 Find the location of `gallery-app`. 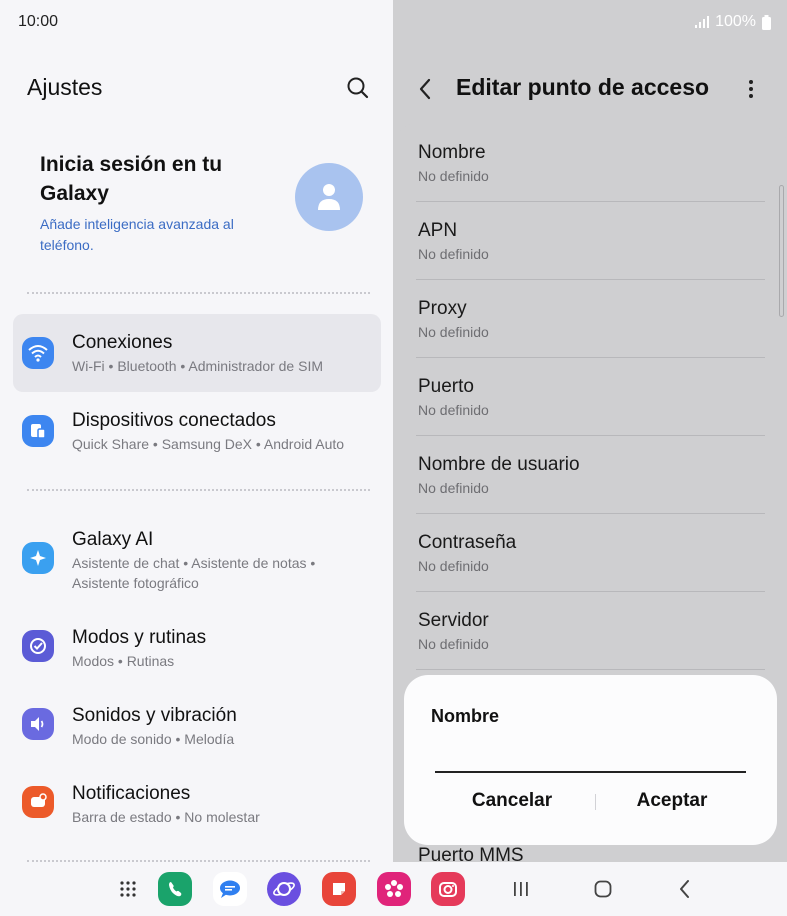

gallery-app is located at coordinates (394, 889).